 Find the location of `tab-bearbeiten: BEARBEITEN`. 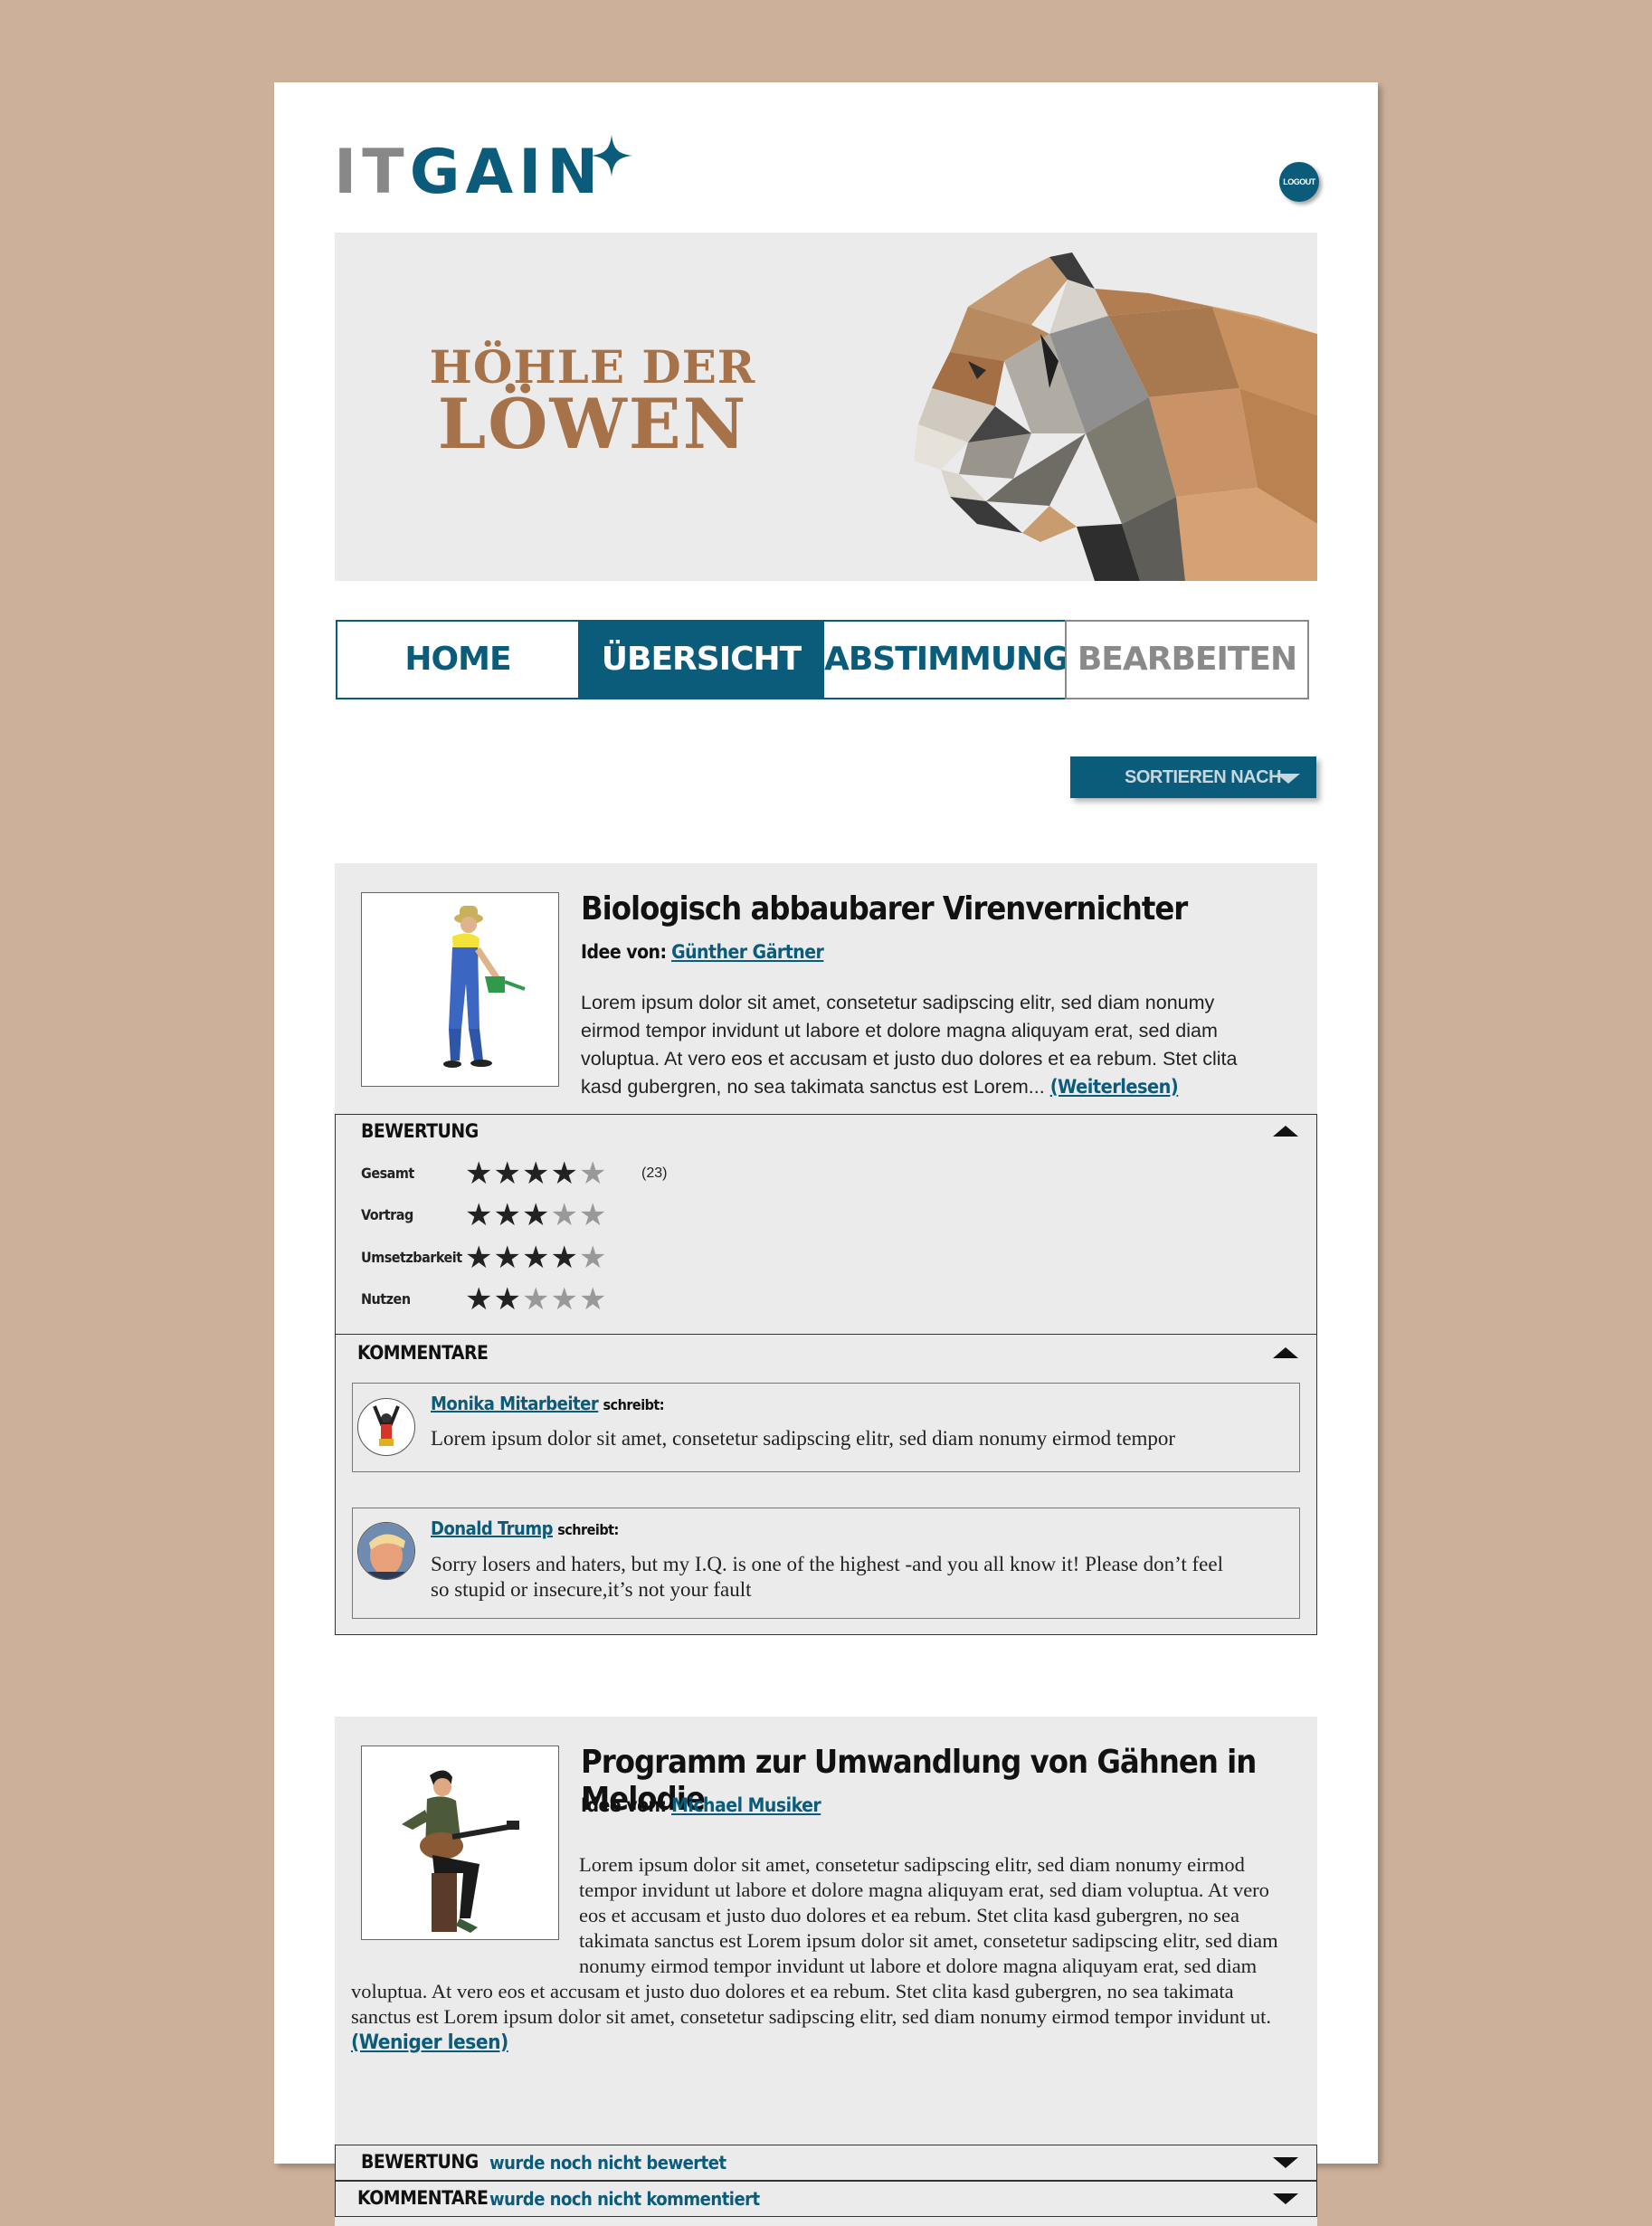

tab-bearbeiten: BEARBEITEN is located at coordinates (1187, 659).